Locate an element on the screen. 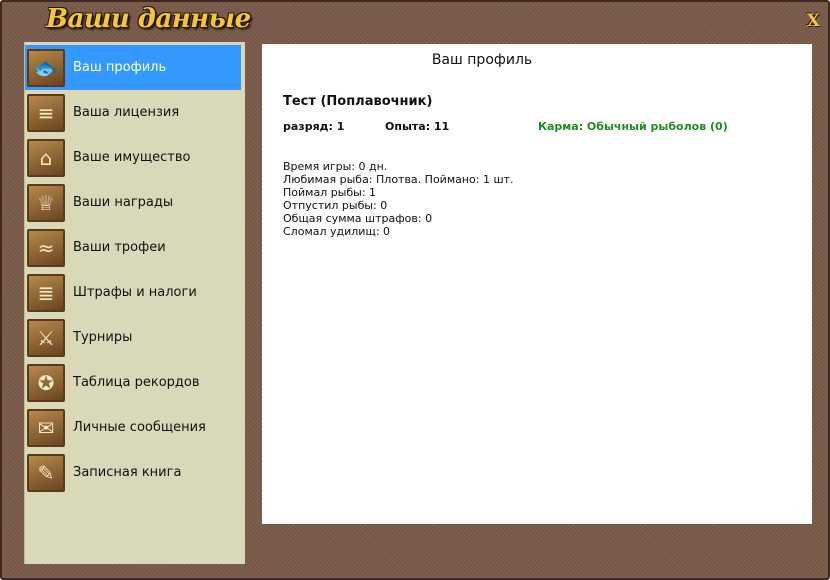  sidebar-item-tournaments: ⚔ Турниры is located at coordinates (133, 337).